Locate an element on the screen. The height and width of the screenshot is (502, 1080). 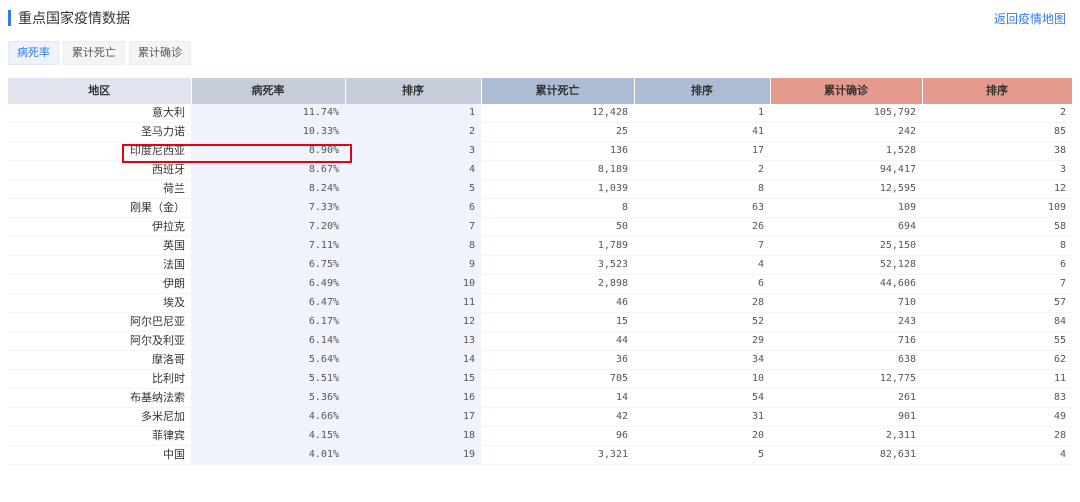
region-cell: 埃及 is located at coordinates (99, 303).